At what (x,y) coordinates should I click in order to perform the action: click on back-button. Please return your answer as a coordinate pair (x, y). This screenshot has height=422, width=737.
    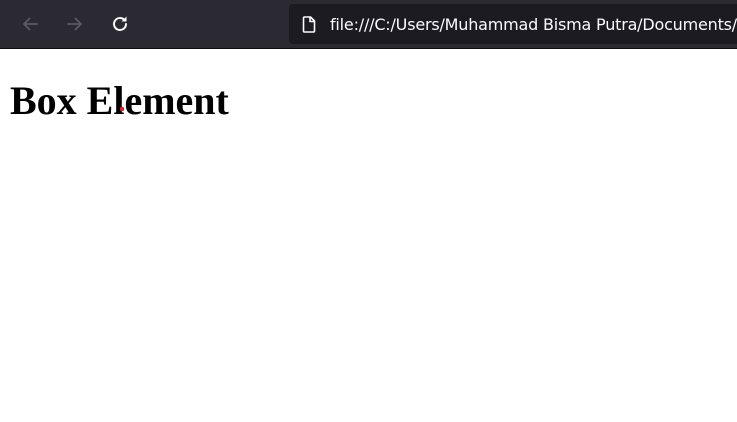
    Looking at the image, I should click on (30, 24).